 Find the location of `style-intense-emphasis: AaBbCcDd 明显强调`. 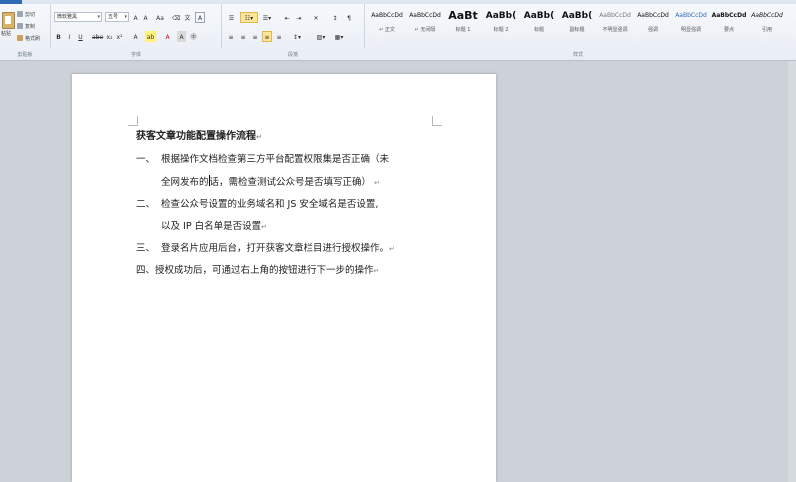

style-intense-emphasis: AaBbCcDd 明显强调 is located at coordinates (691, 24).